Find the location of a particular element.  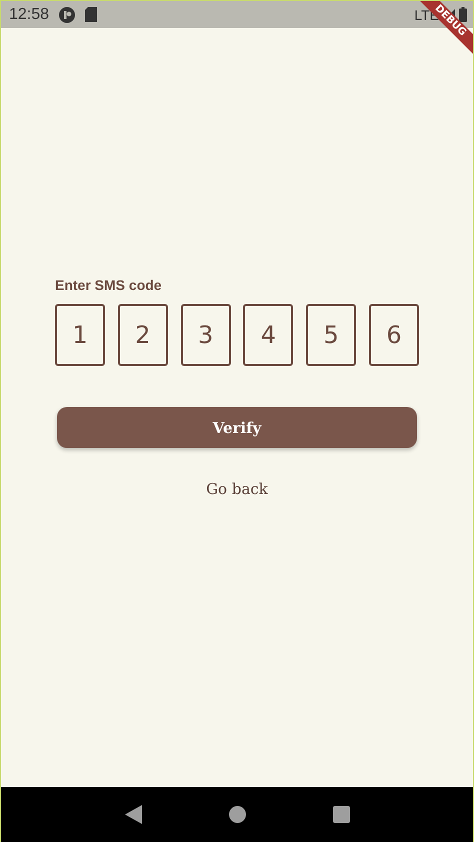

verify-button: Verify is located at coordinates (237, 427).